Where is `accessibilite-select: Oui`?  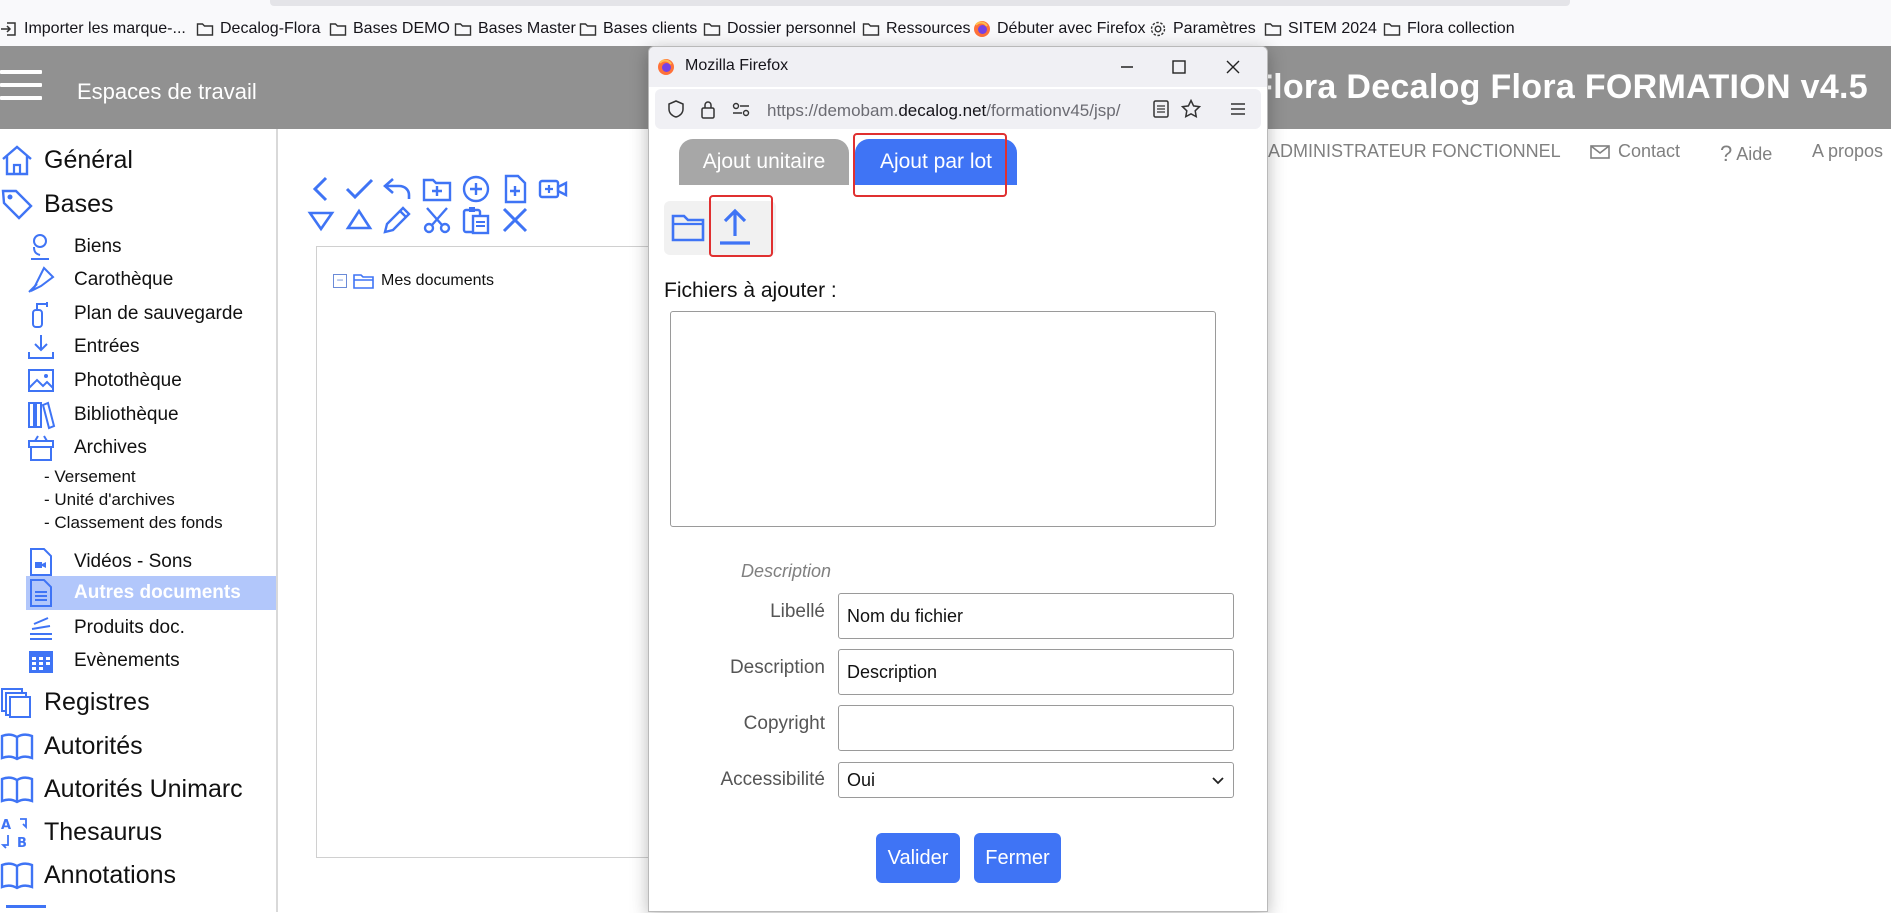
accessibilite-select: Oui is located at coordinates (1036, 780).